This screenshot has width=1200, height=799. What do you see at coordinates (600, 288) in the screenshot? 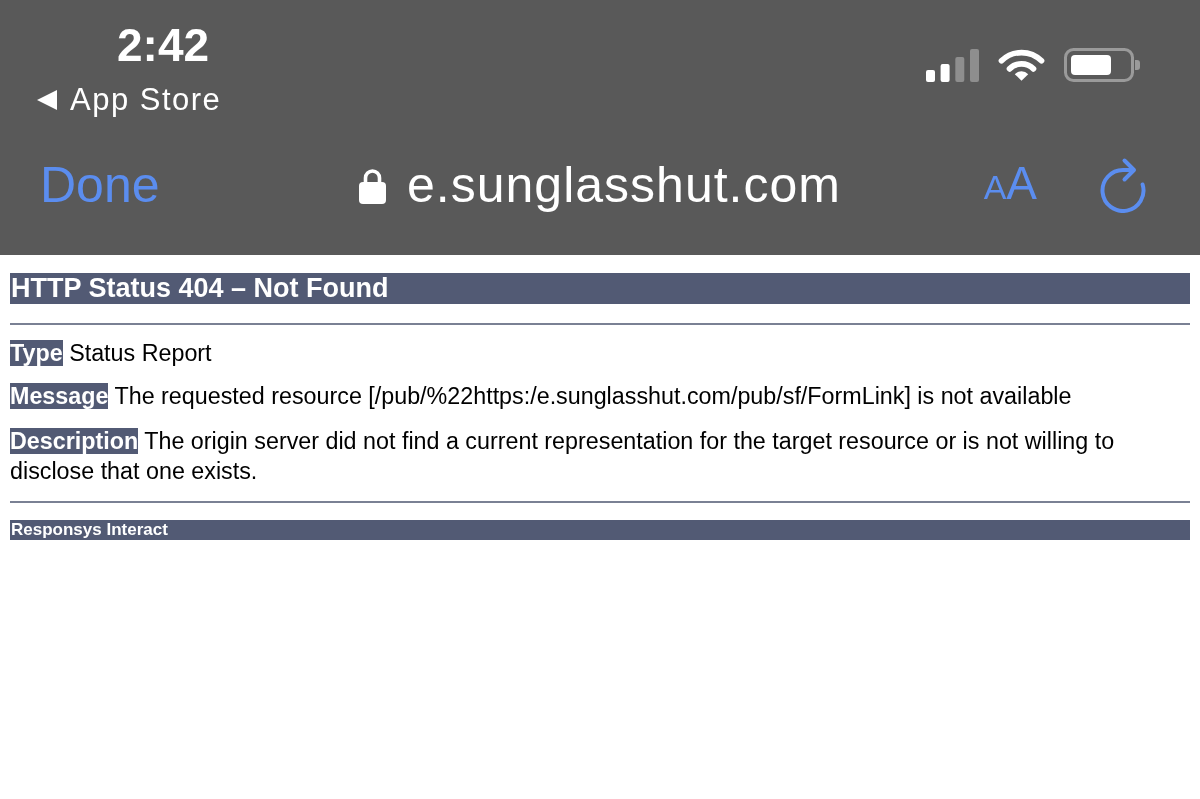
I see `error-heading: HTTP Status 404 – Not Found` at bounding box center [600, 288].